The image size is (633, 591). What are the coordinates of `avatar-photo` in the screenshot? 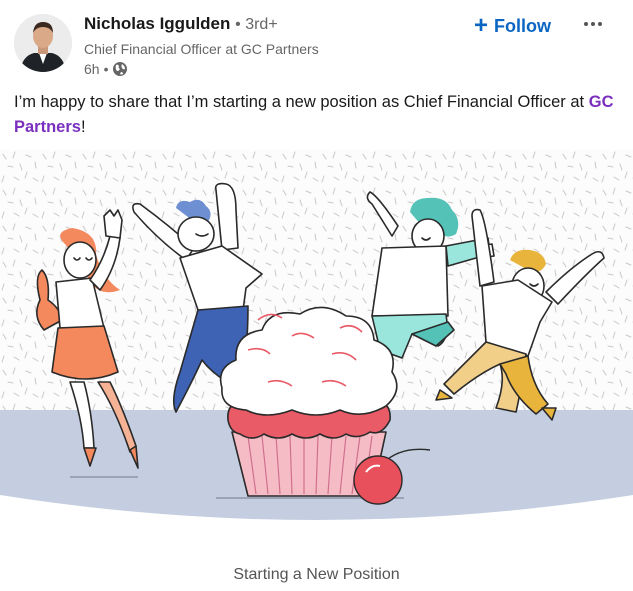 It's located at (43, 43).